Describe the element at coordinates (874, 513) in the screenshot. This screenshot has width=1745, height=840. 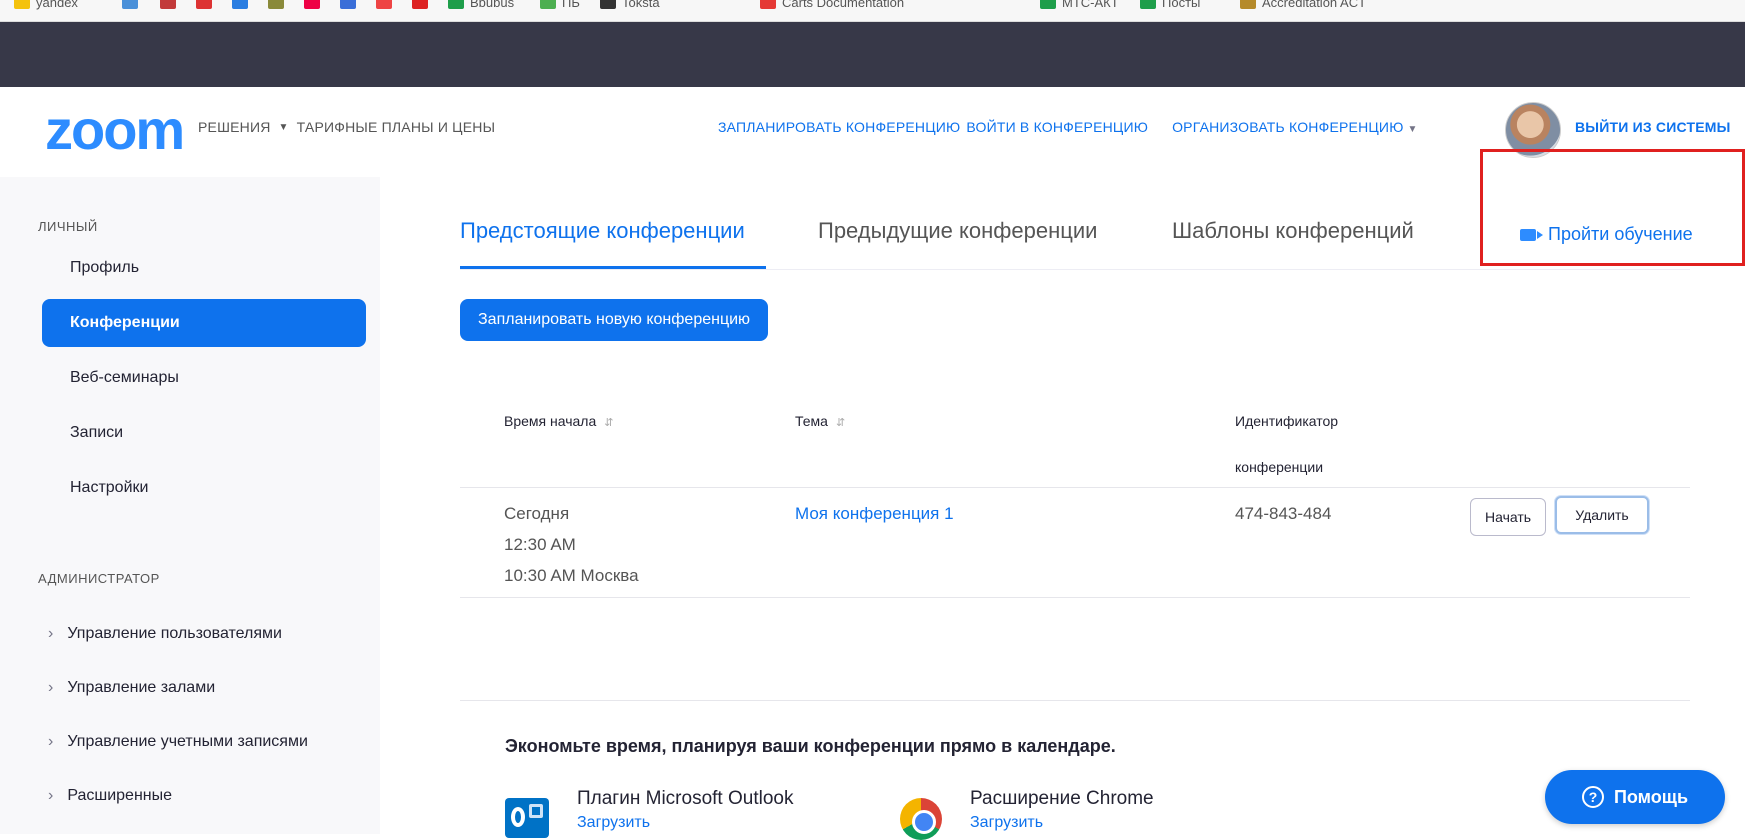
I see `row-topic-link: Моя конференция 1` at that location.